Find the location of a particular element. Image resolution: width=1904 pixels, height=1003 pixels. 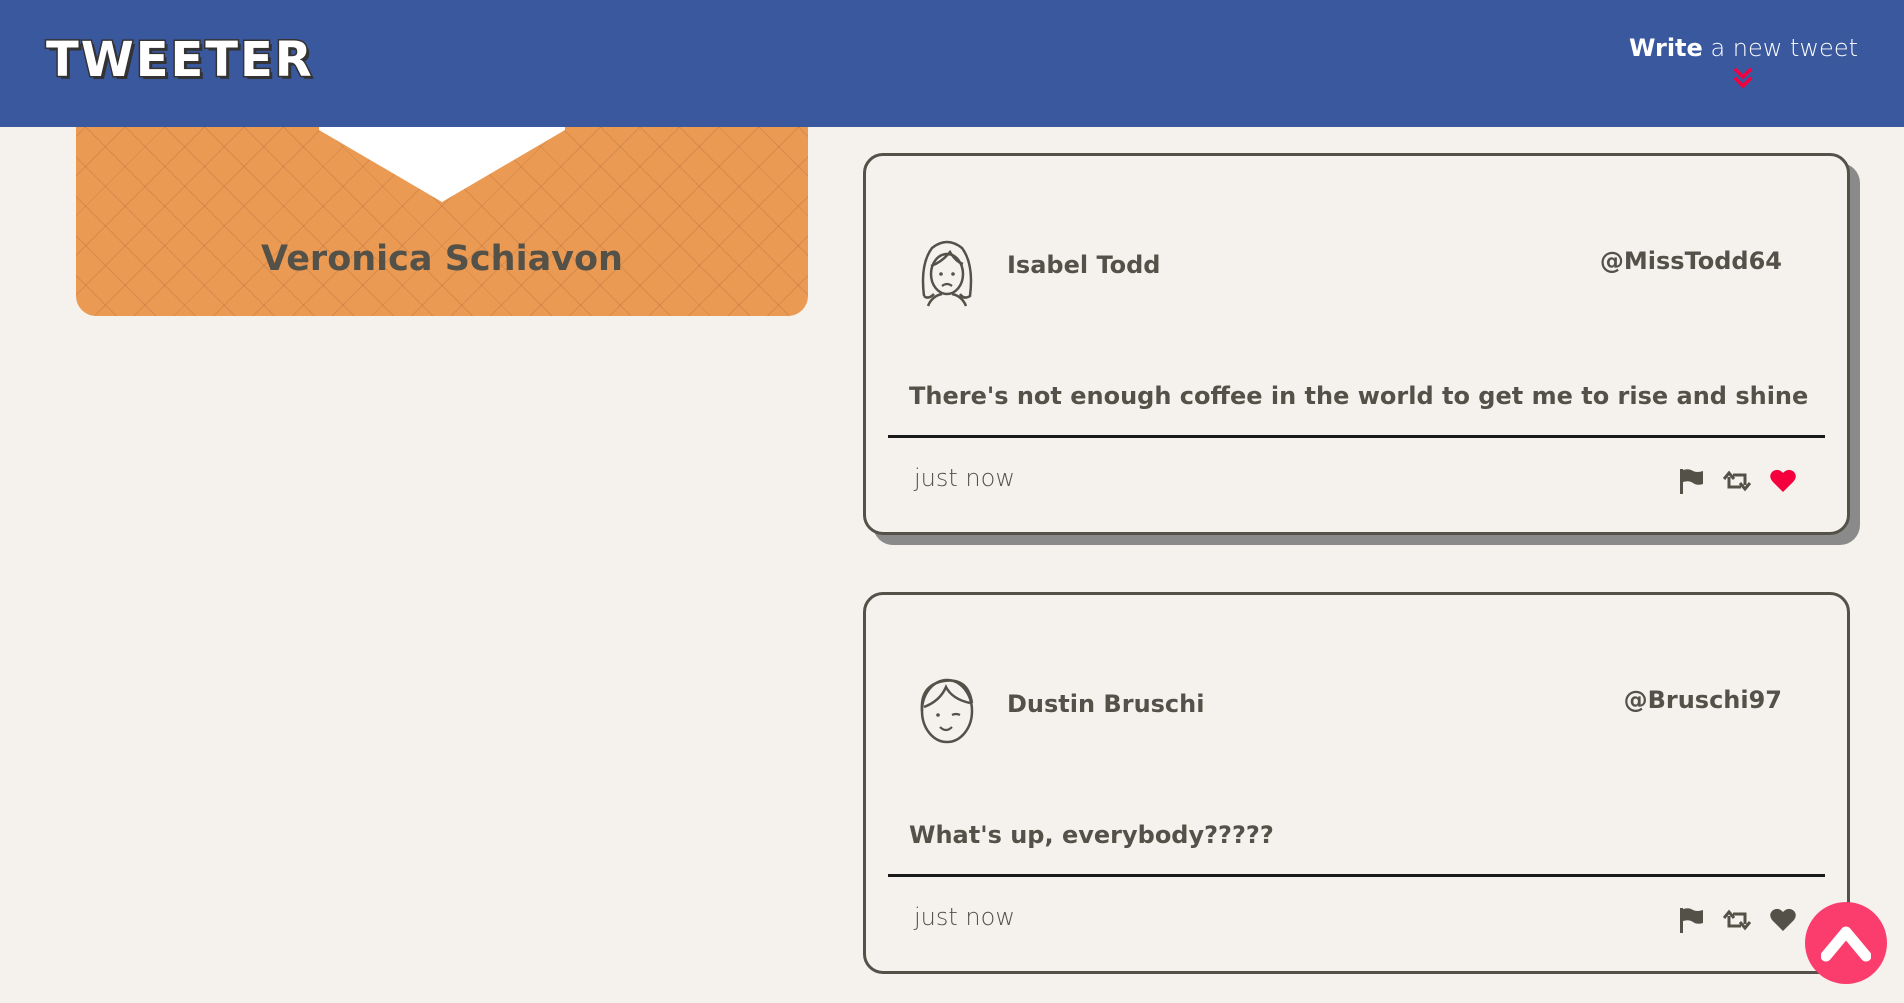

tweet-author-name: Isabel Todd is located at coordinates (1084, 265).